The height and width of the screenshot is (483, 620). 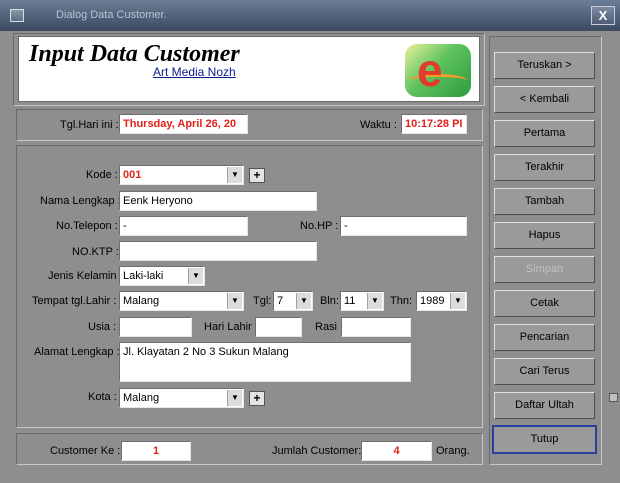 I want to click on kota-value: Malang, so click(x=141, y=398).